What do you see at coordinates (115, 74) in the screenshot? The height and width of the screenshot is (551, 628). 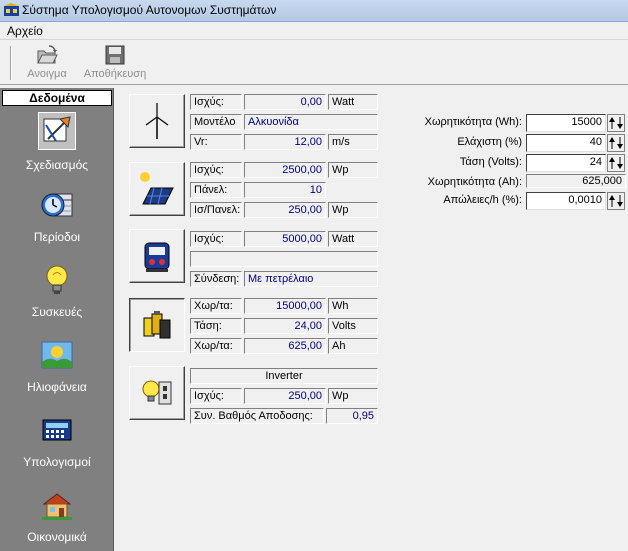 I see `save-label: Αποθήκευση` at bounding box center [115, 74].